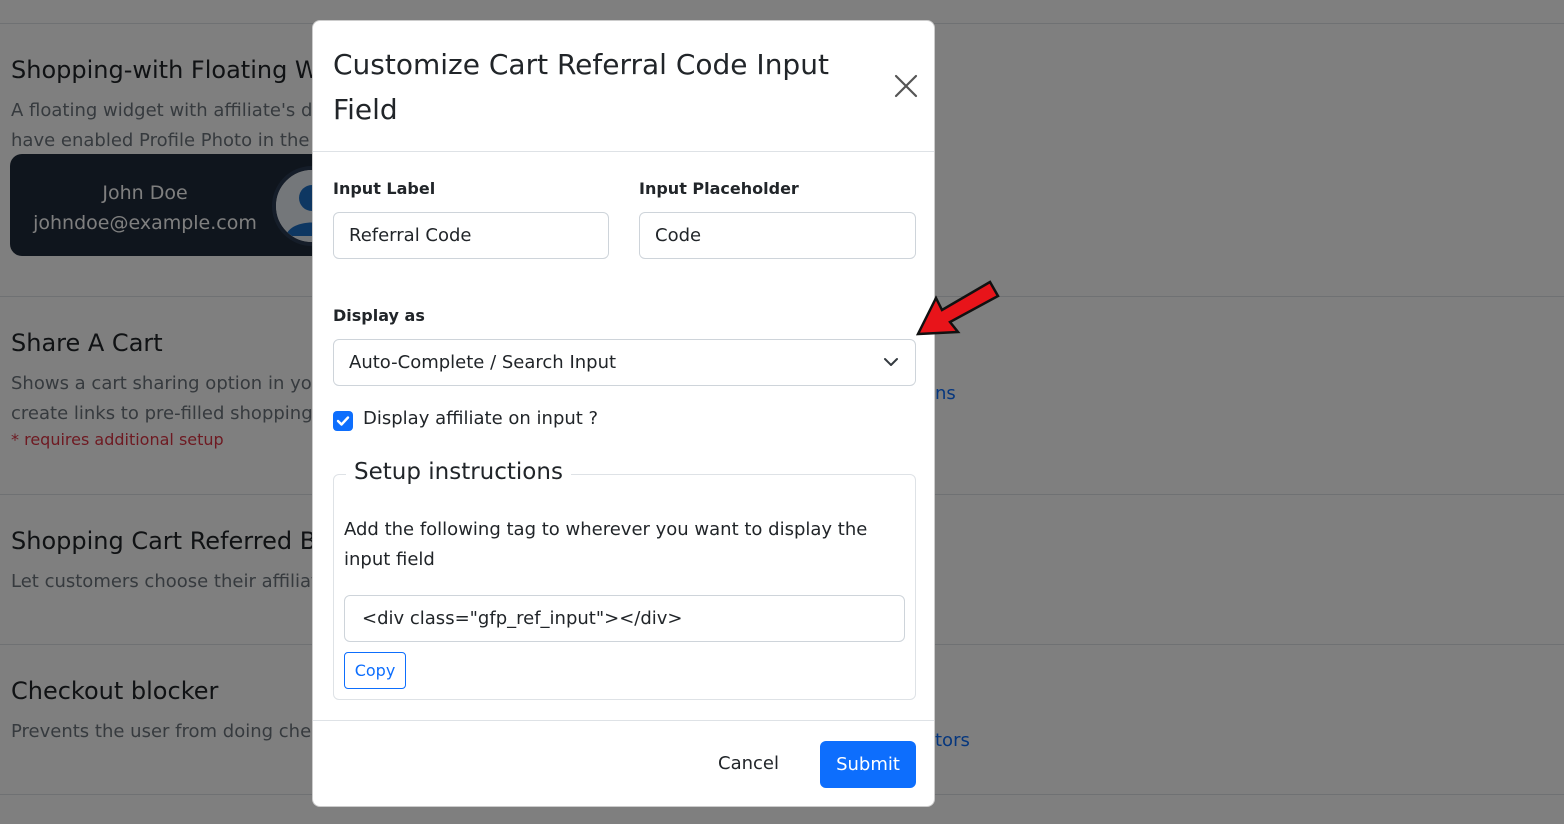 Image resolution: width=1564 pixels, height=824 pixels. I want to click on modal-title: Customize Cart Referral Code Input Field, so click(581, 87).